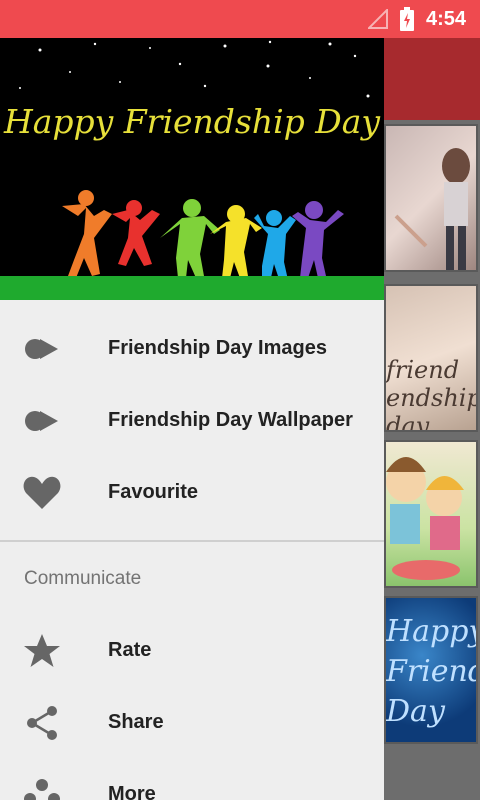  Describe the element at coordinates (378, 19) in the screenshot. I see `signal-icon` at that location.